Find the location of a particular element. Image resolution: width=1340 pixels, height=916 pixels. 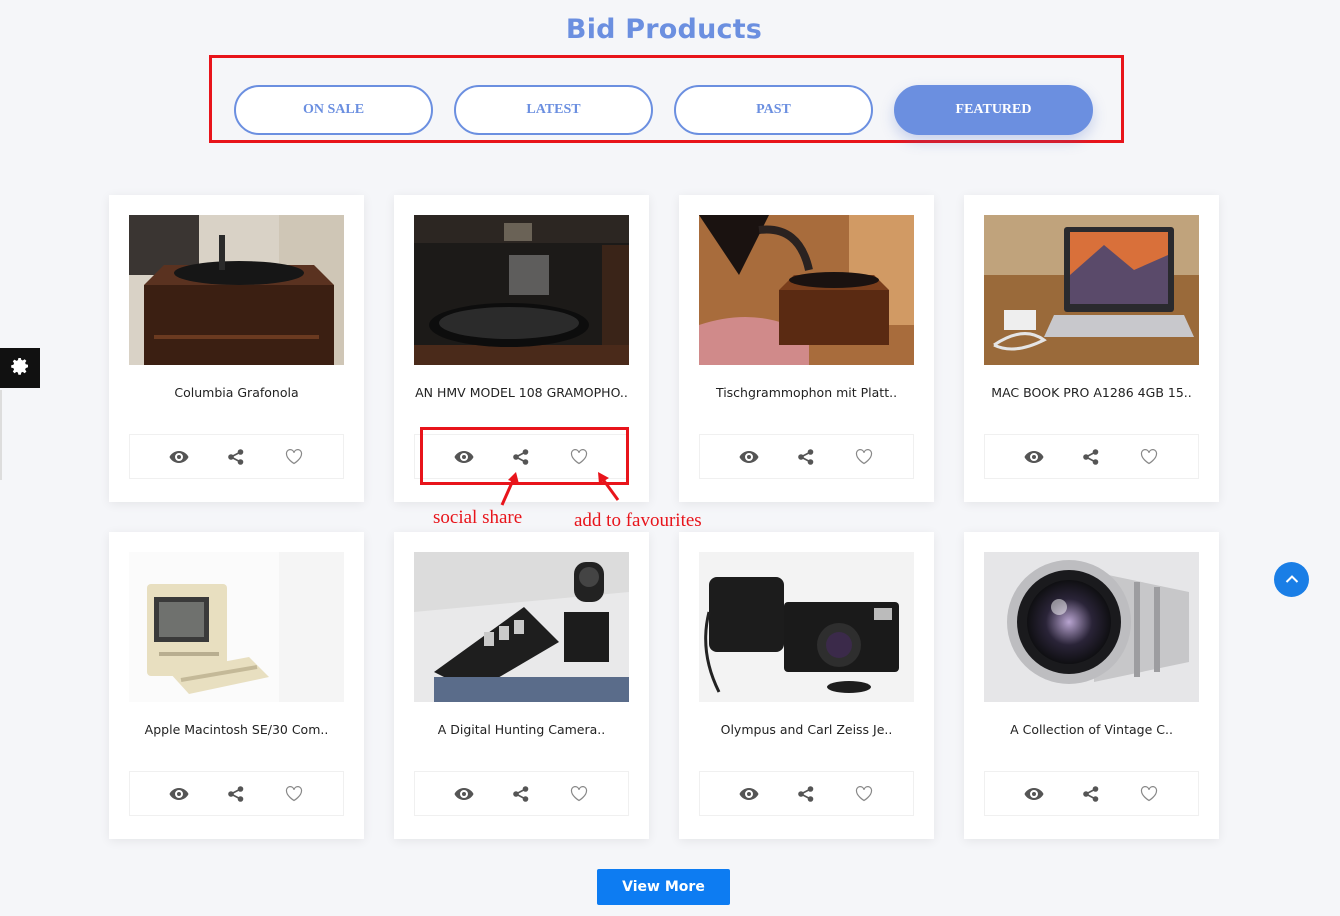

settings-button is located at coordinates (20, 368).